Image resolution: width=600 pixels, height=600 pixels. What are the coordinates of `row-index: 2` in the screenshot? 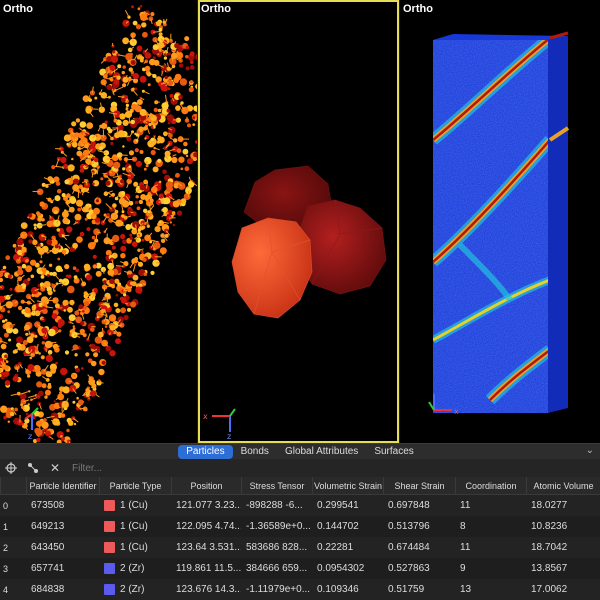 It's located at (13, 547).